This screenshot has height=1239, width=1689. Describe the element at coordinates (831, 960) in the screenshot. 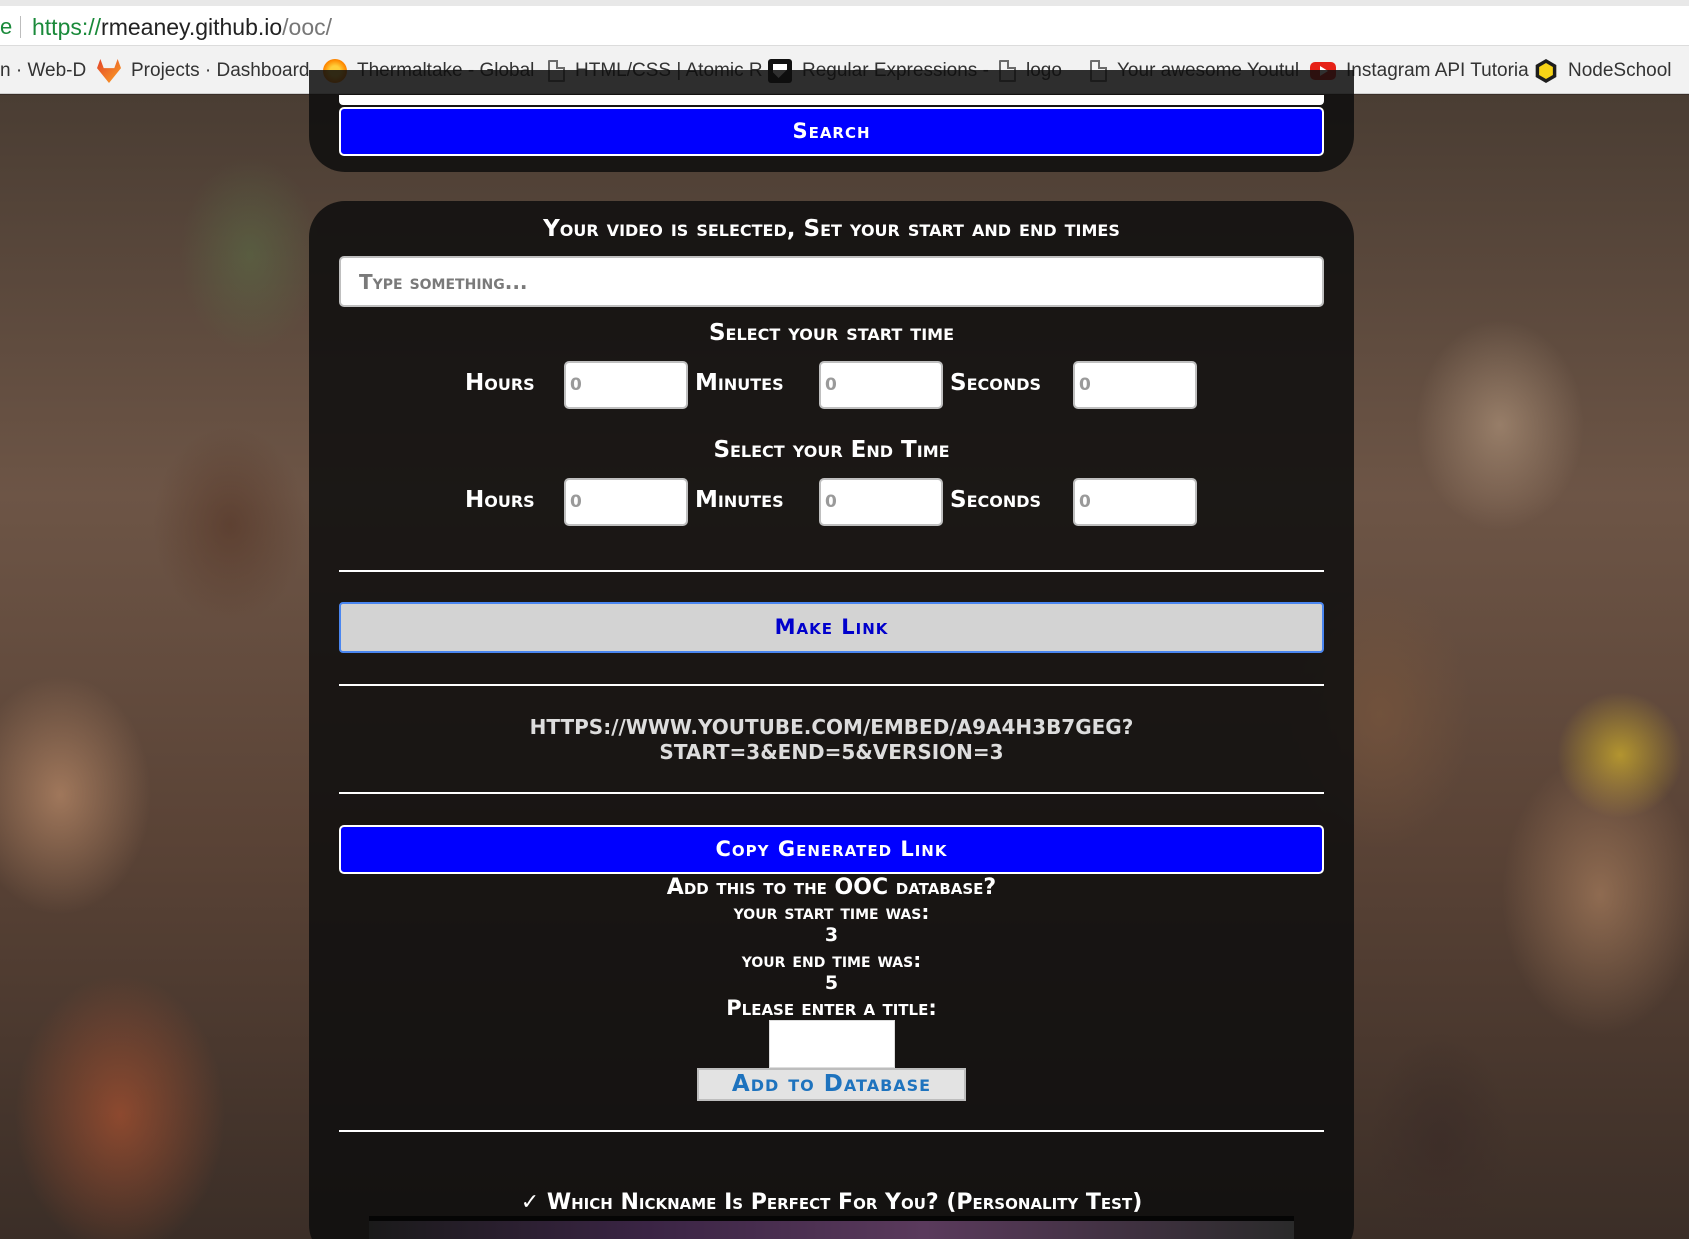

I see `end-time-summary-label: your end time was:` at that location.